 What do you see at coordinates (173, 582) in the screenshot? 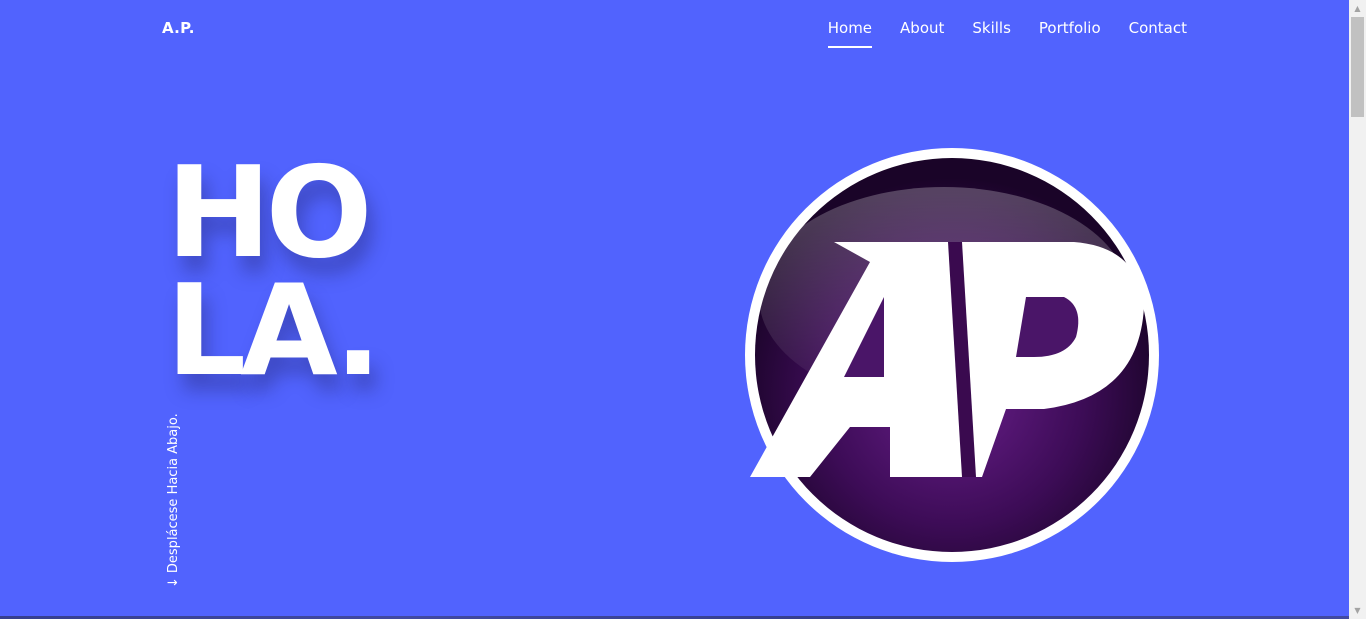
I see `arrow-down-icon: ↓` at bounding box center [173, 582].